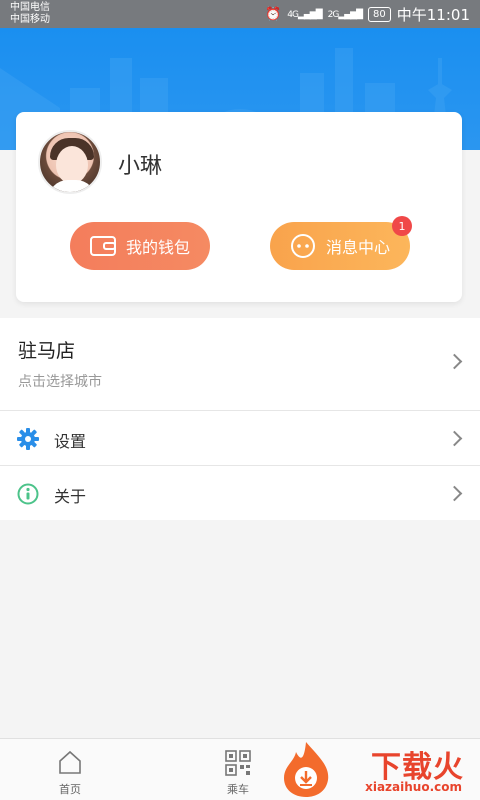 This screenshot has height=800, width=480. I want to click on watermark-logo: 下载火 xiazaihuo.com, so click(374, 769).